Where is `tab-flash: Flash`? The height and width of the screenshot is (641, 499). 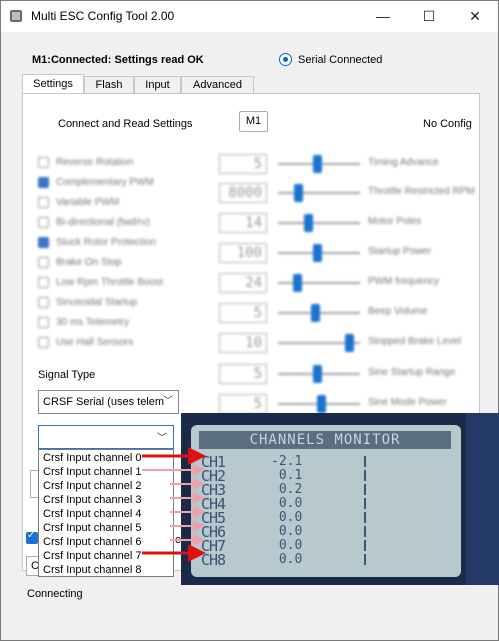
tab-flash: Flash is located at coordinates (109, 84).